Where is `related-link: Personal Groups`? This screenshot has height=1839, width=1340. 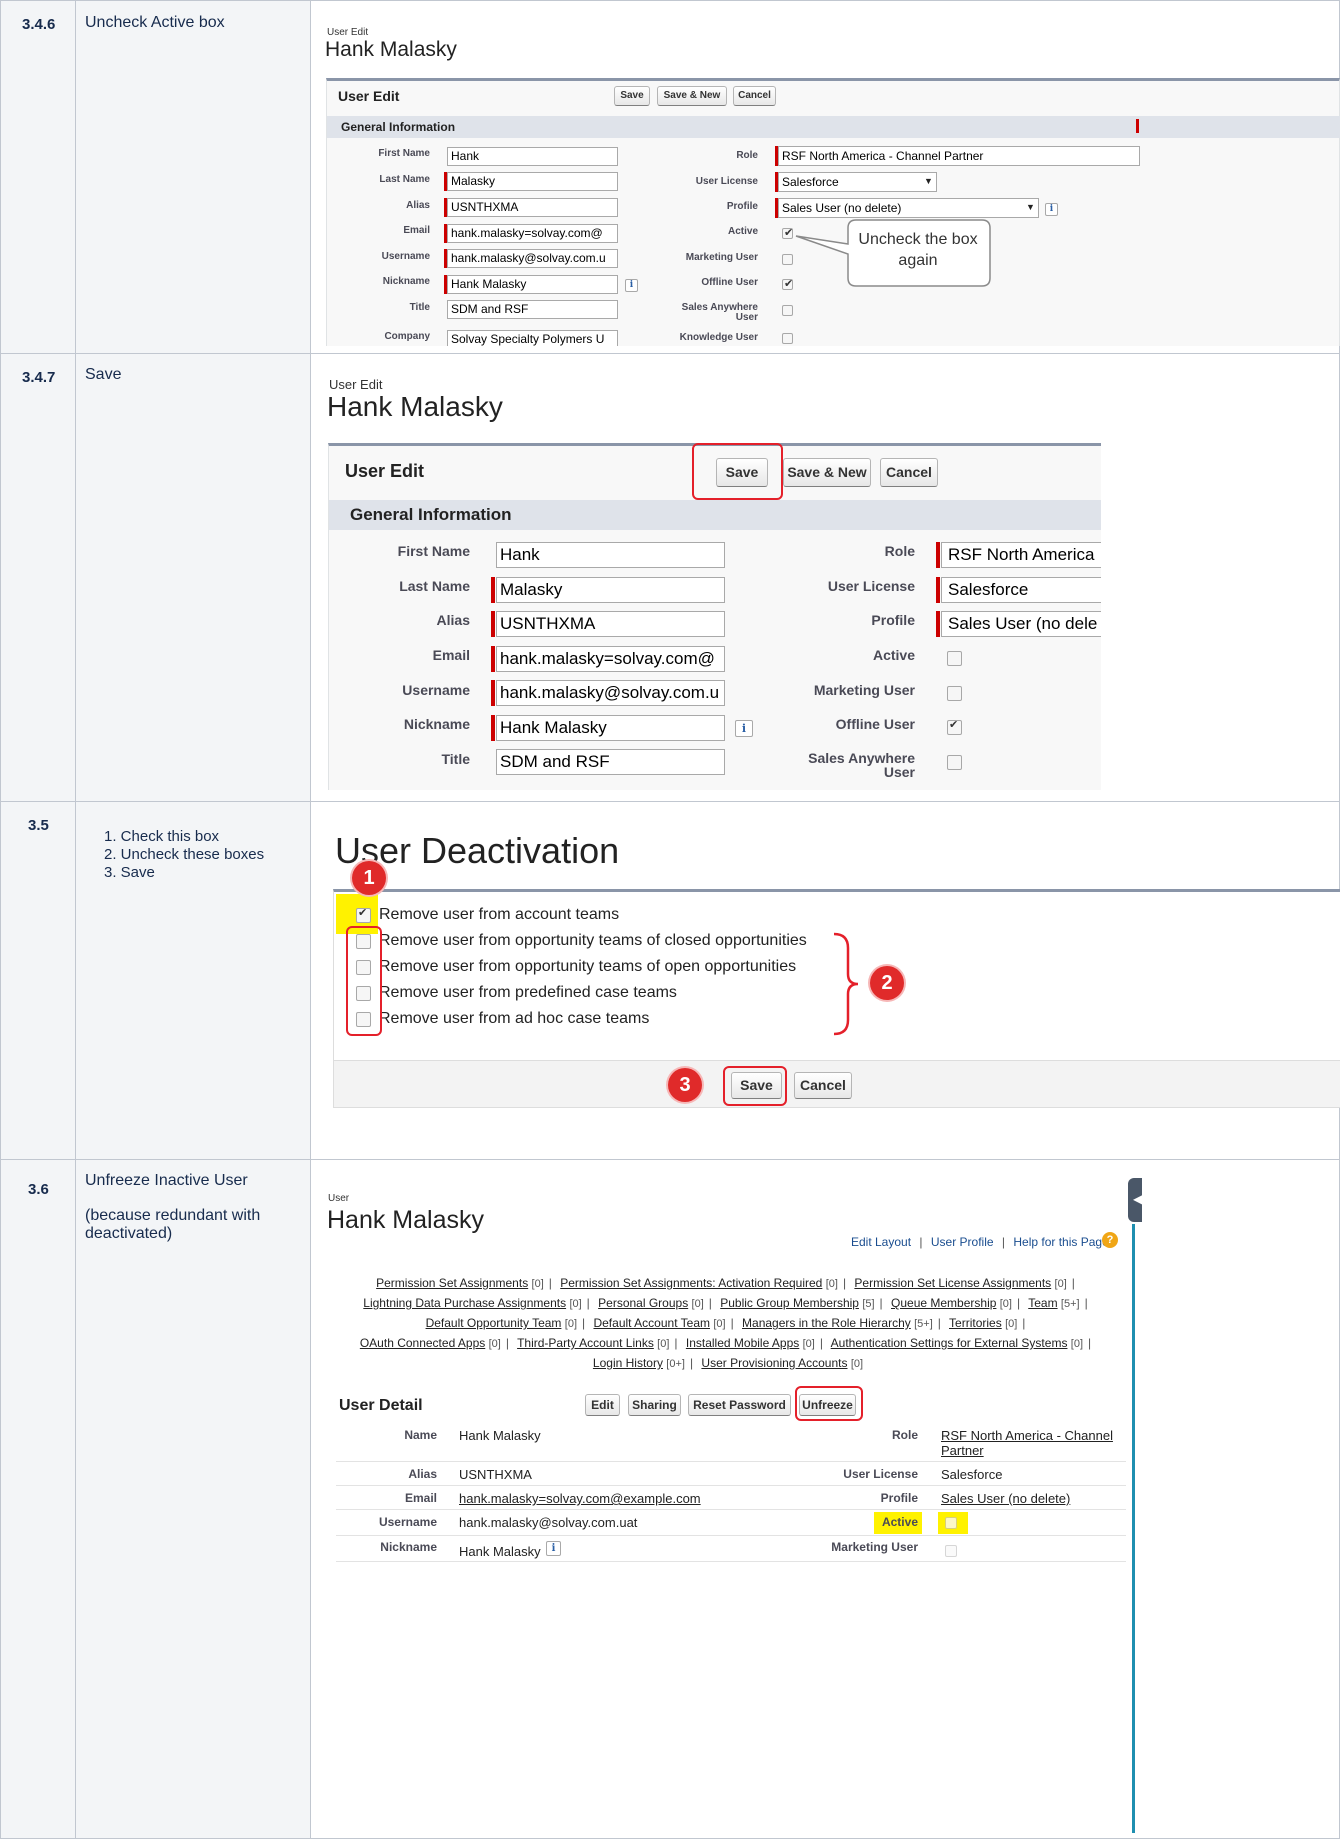
related-link: Personal Groups is located at coordinates (643, 1303).